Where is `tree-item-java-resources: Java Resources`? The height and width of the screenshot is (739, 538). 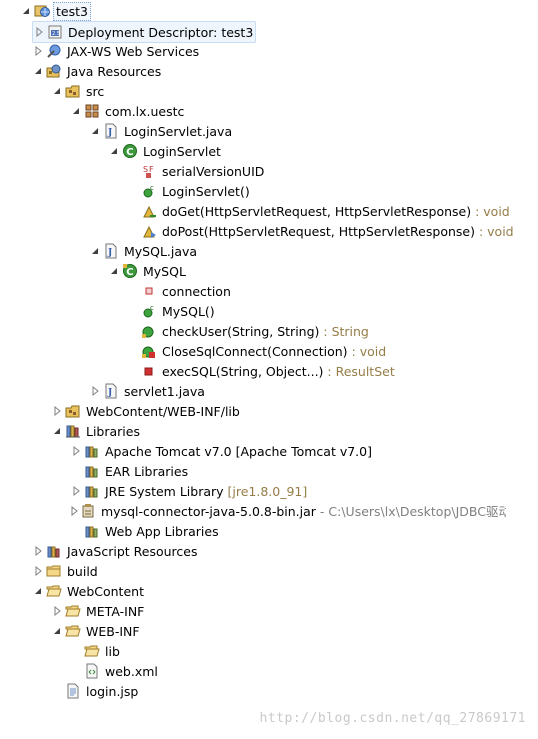 tree-item-java-resources: Java Resources is located at coordinates (97, 71).